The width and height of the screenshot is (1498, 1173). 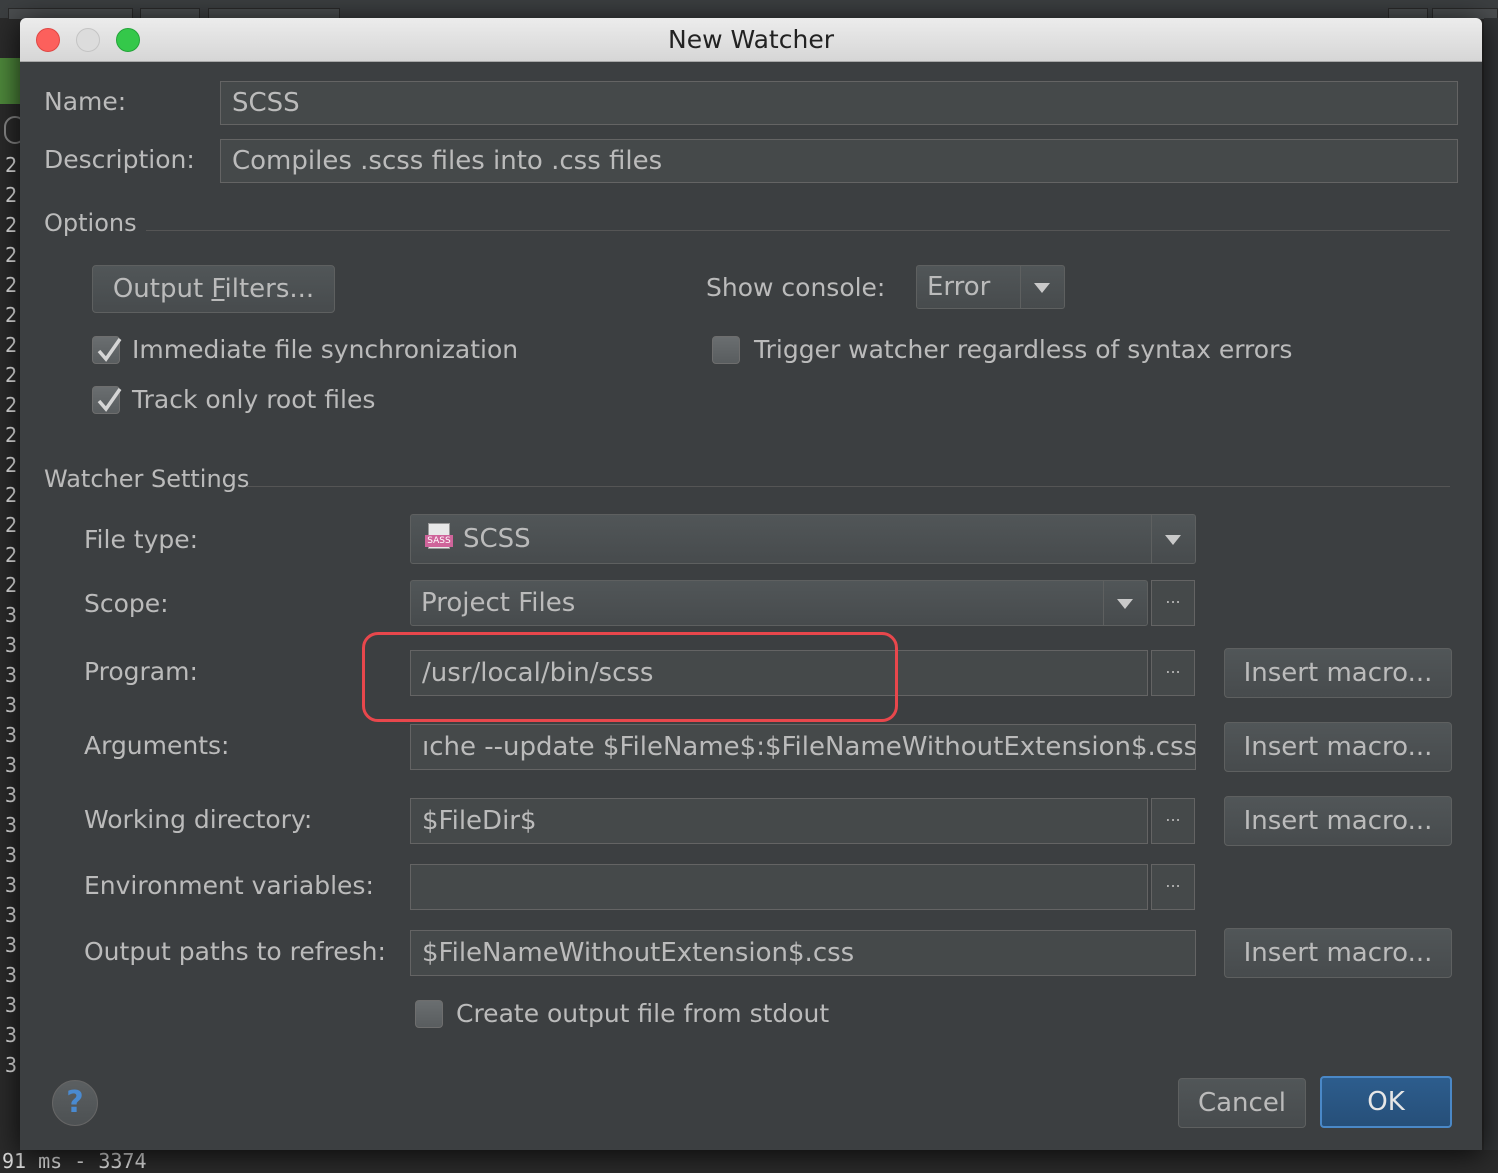 What do you see at coordinates (630, 677) in the screenshot?
I see `highlight-annotation` at bounding box center [630, 677].